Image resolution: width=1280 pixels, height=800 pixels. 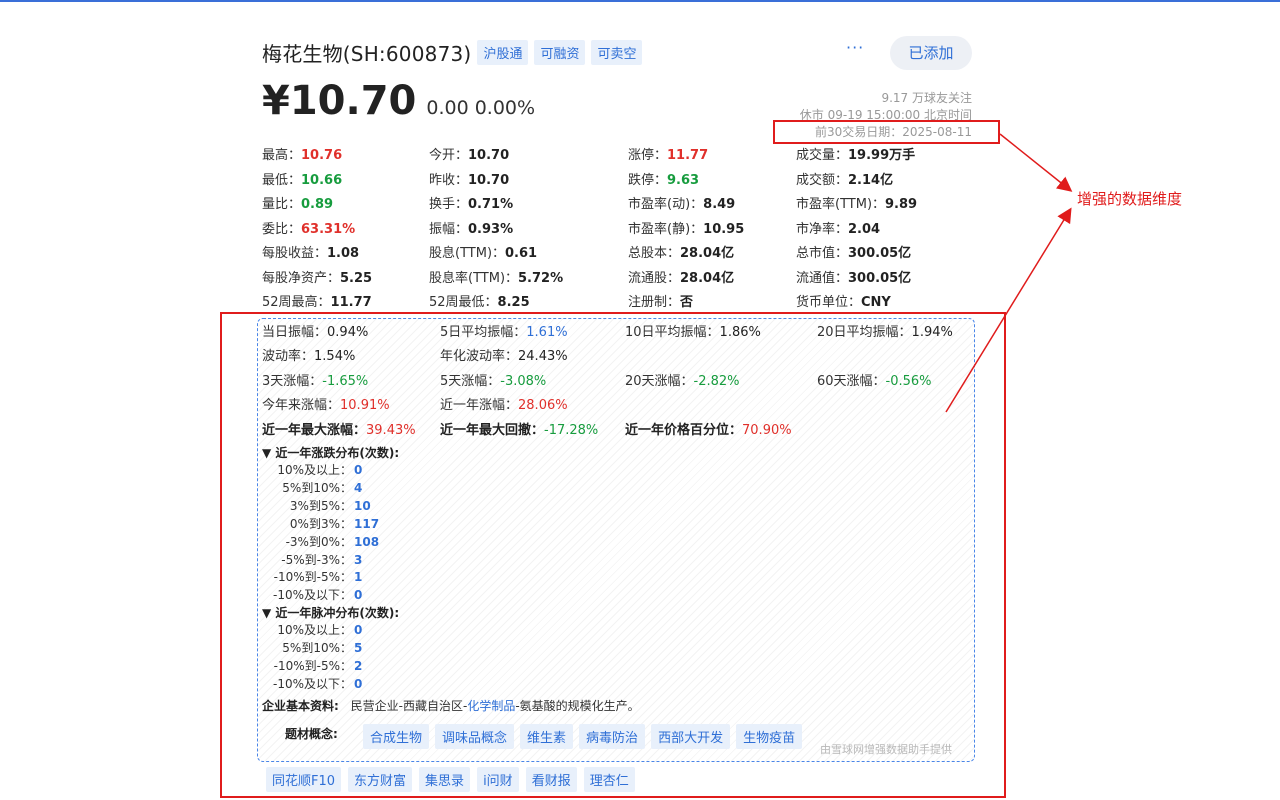 I want to click on quote-label: 注册制：, so click(x=654, y=302).